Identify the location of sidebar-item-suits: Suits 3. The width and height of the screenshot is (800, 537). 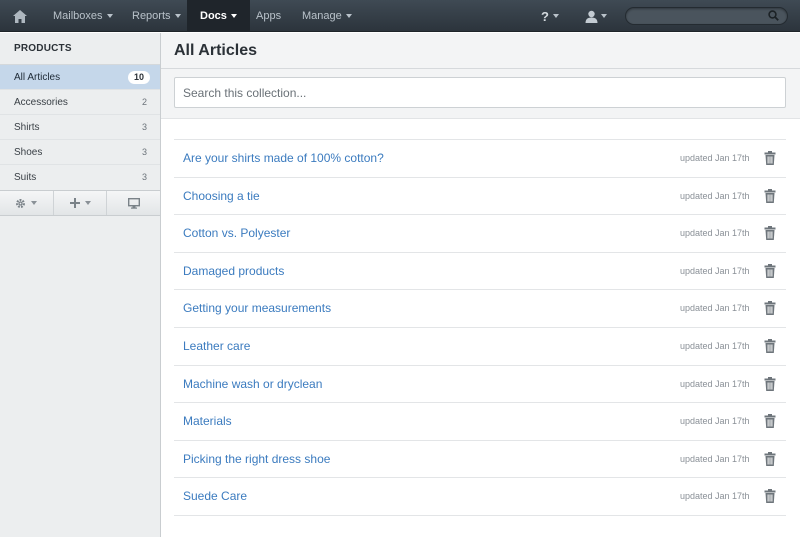
(80, 177).